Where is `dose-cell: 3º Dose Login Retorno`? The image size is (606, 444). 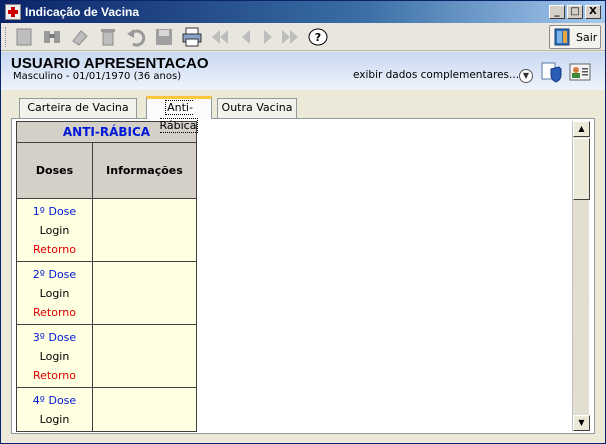 dose-cell: 3º Dose Login Retorno is located at coordinates (54, 356).